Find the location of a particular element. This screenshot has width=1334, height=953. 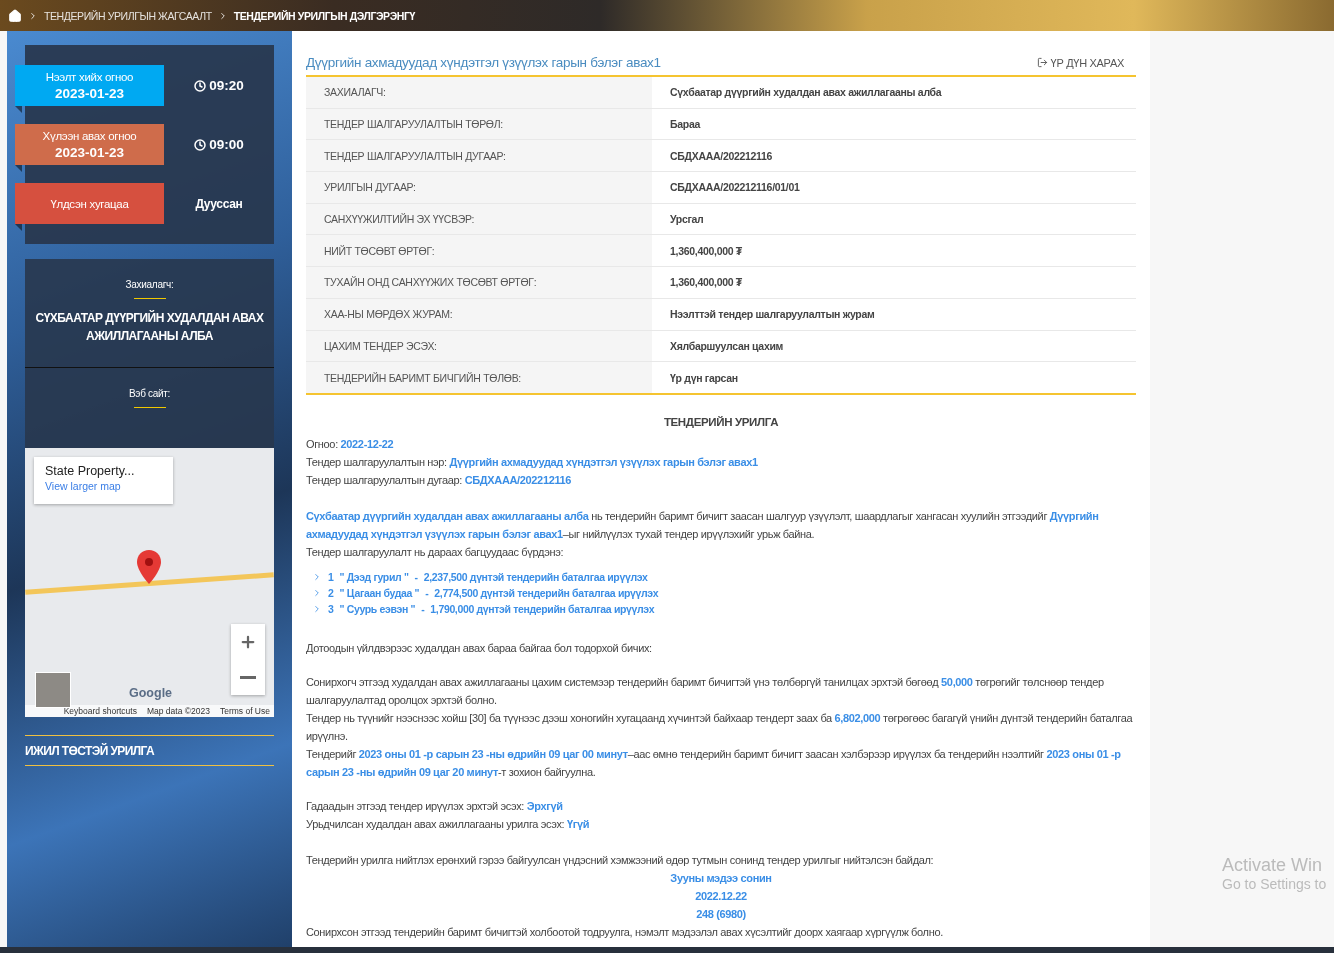

customer-label: Захиалагч: is located at coordinates (149, 284).